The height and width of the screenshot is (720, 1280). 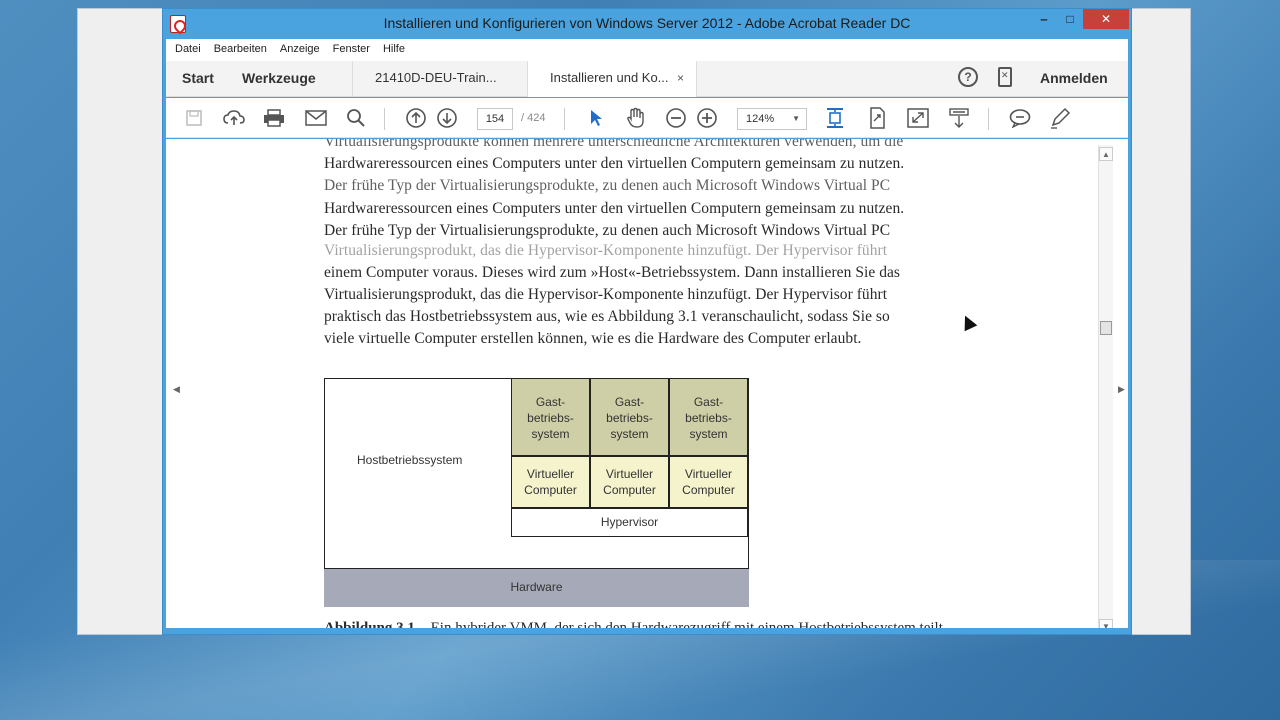 What do you see at coordinates (629, 522) in the screenshot?
I see `hypervisor-box: Hypervisor` at bounding box center [629, 522].